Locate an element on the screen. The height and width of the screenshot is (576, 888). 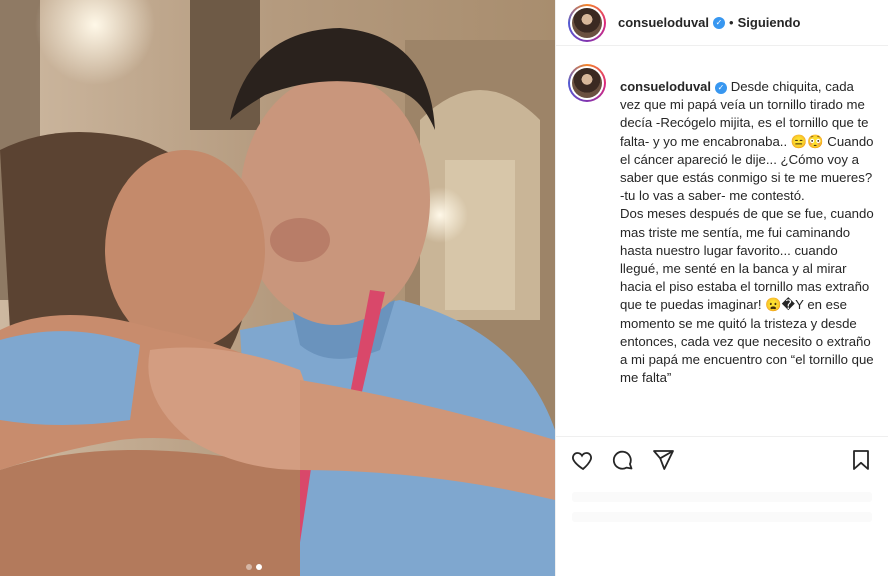
heart-icon is located at coordinates (583, 460).